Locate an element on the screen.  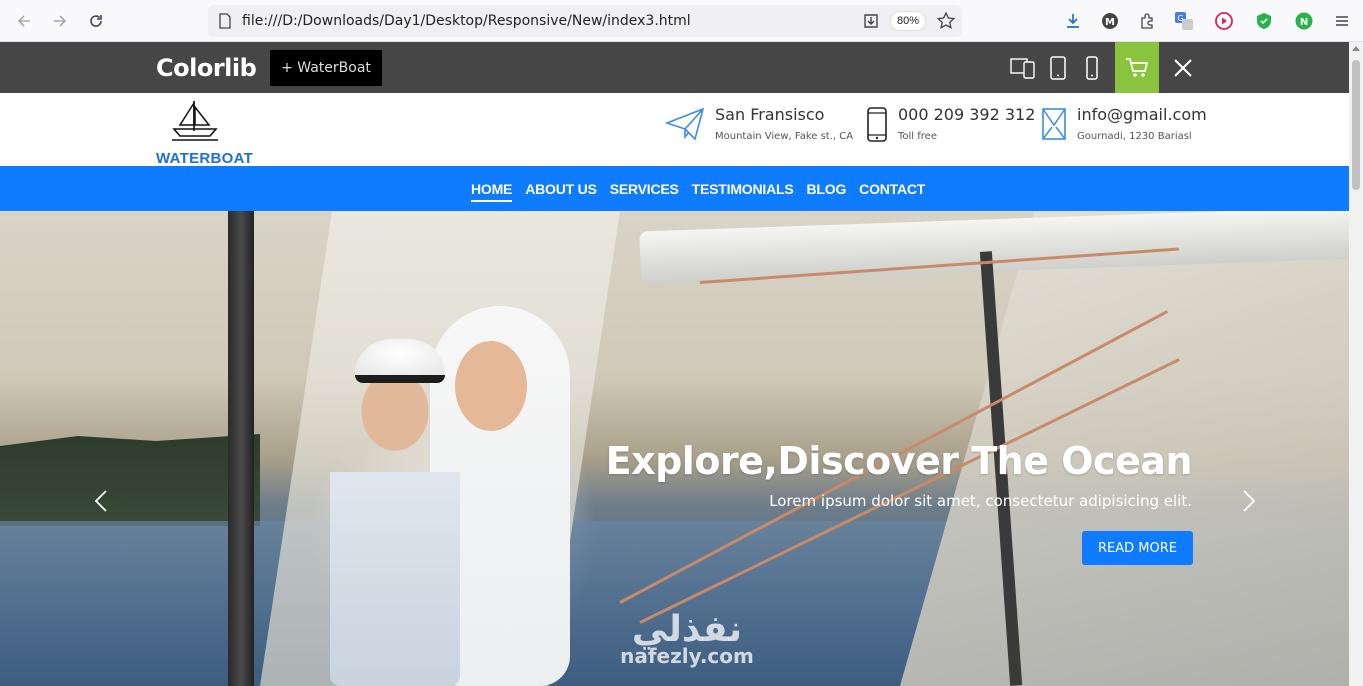
nav-about-us: ABOUT US is located at coordinates (561, 188).